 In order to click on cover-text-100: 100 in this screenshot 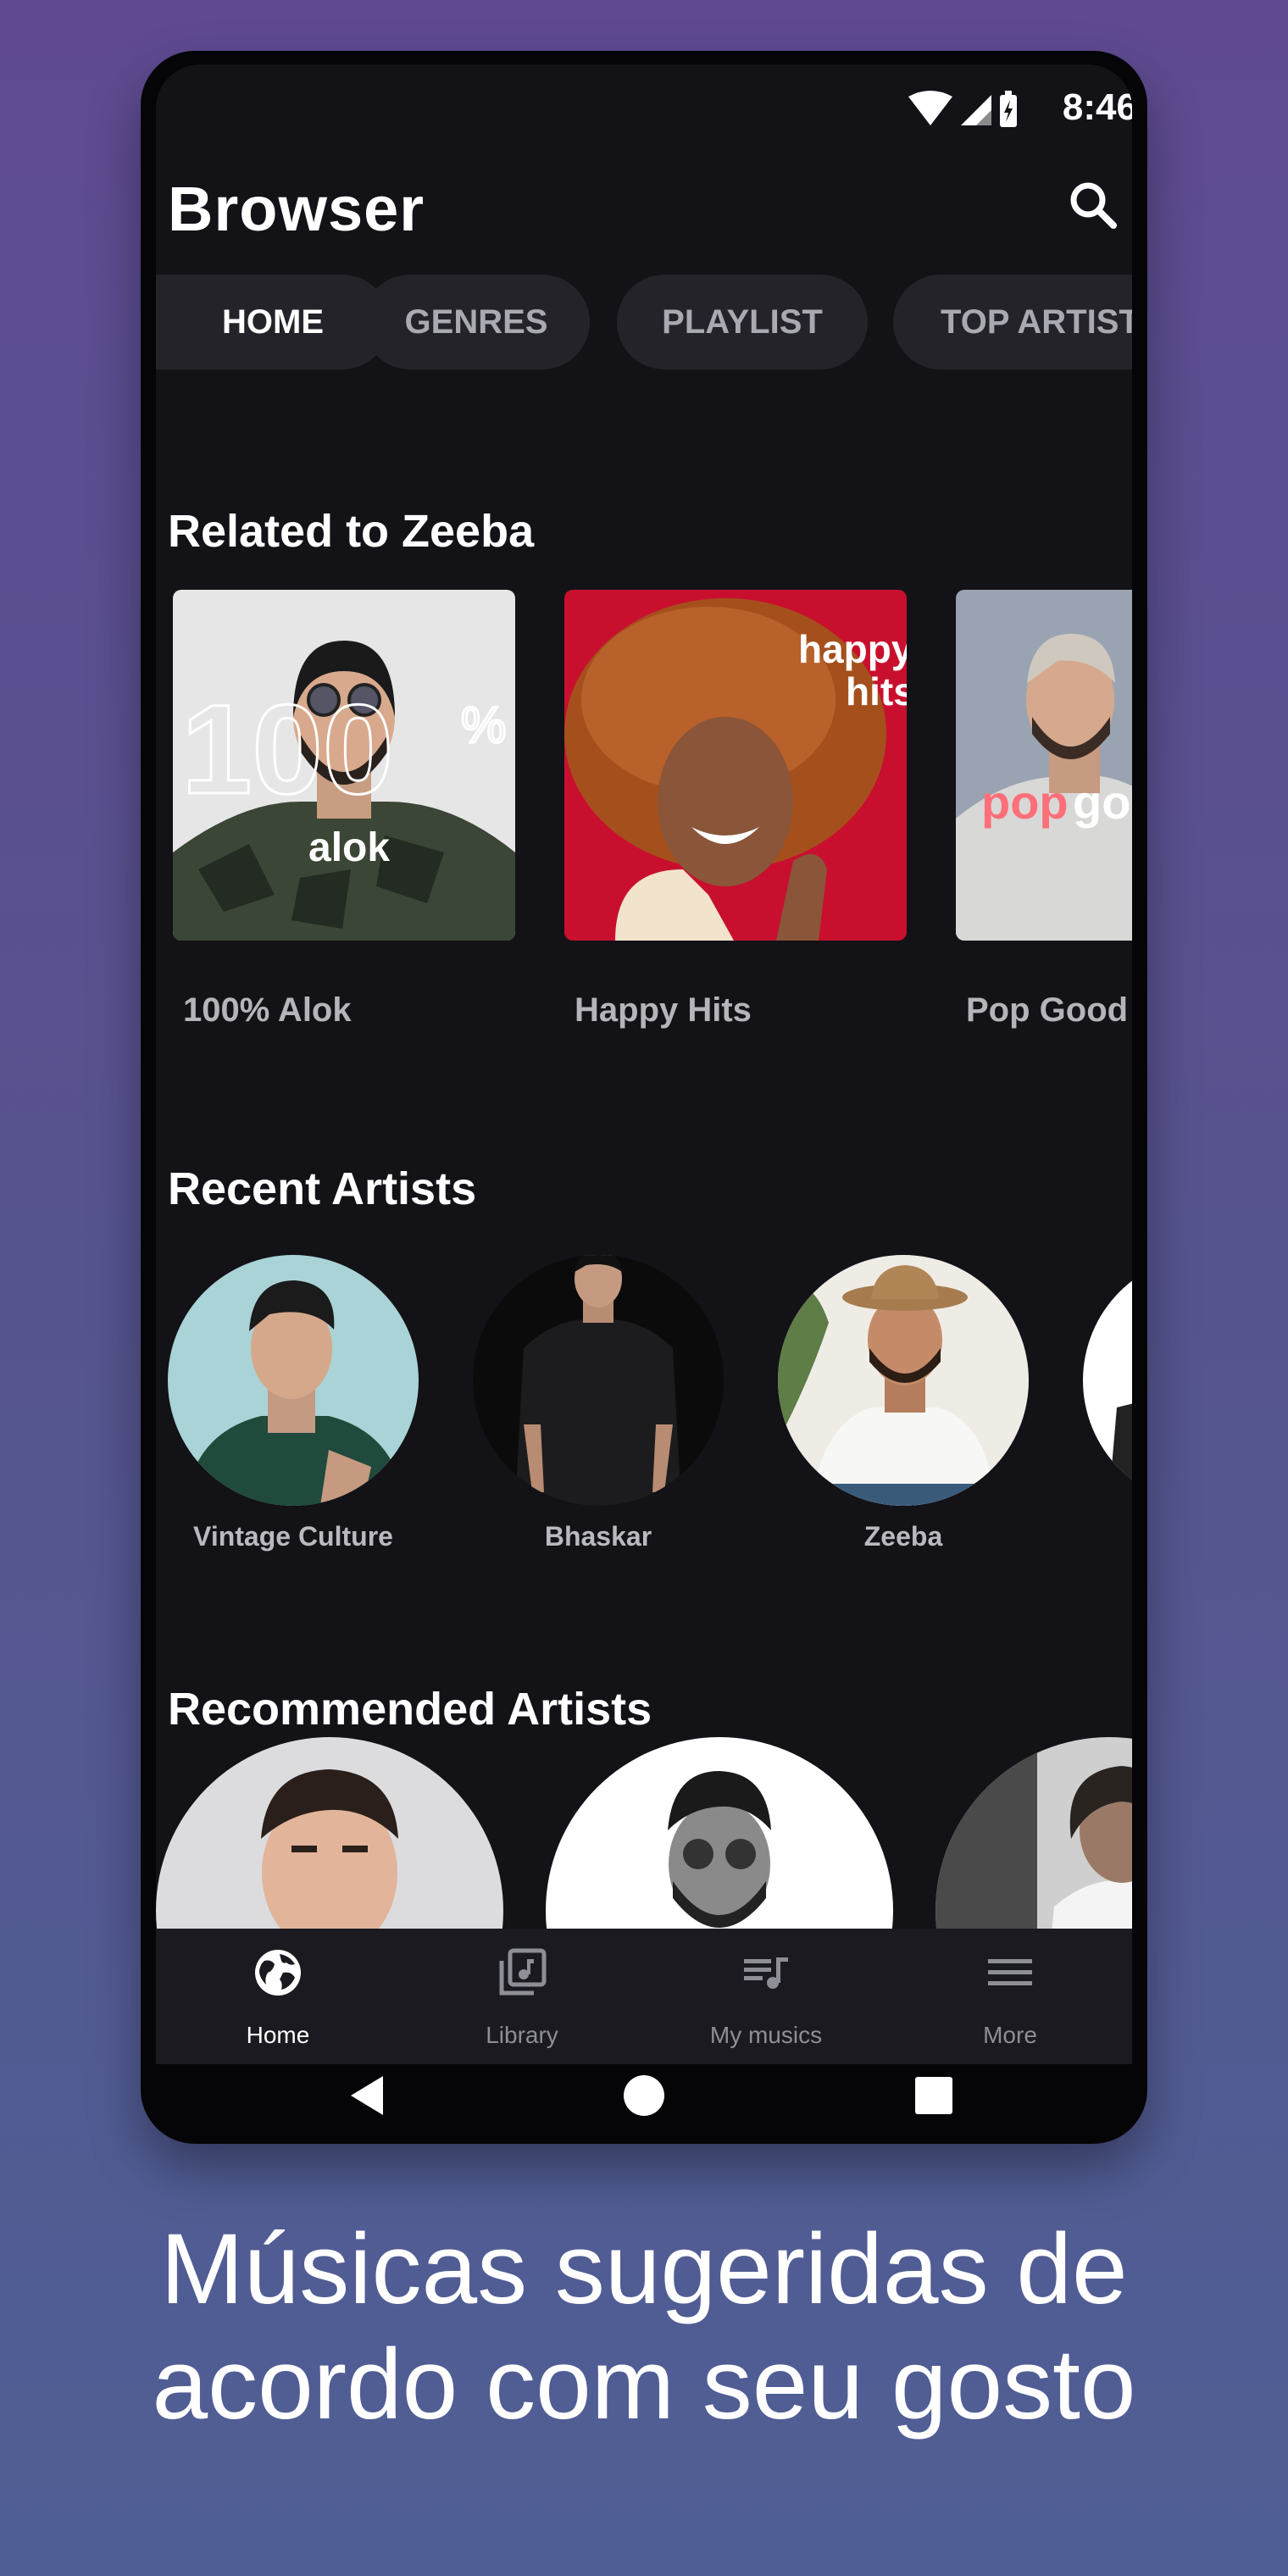, I will do `click(287, 749)`.